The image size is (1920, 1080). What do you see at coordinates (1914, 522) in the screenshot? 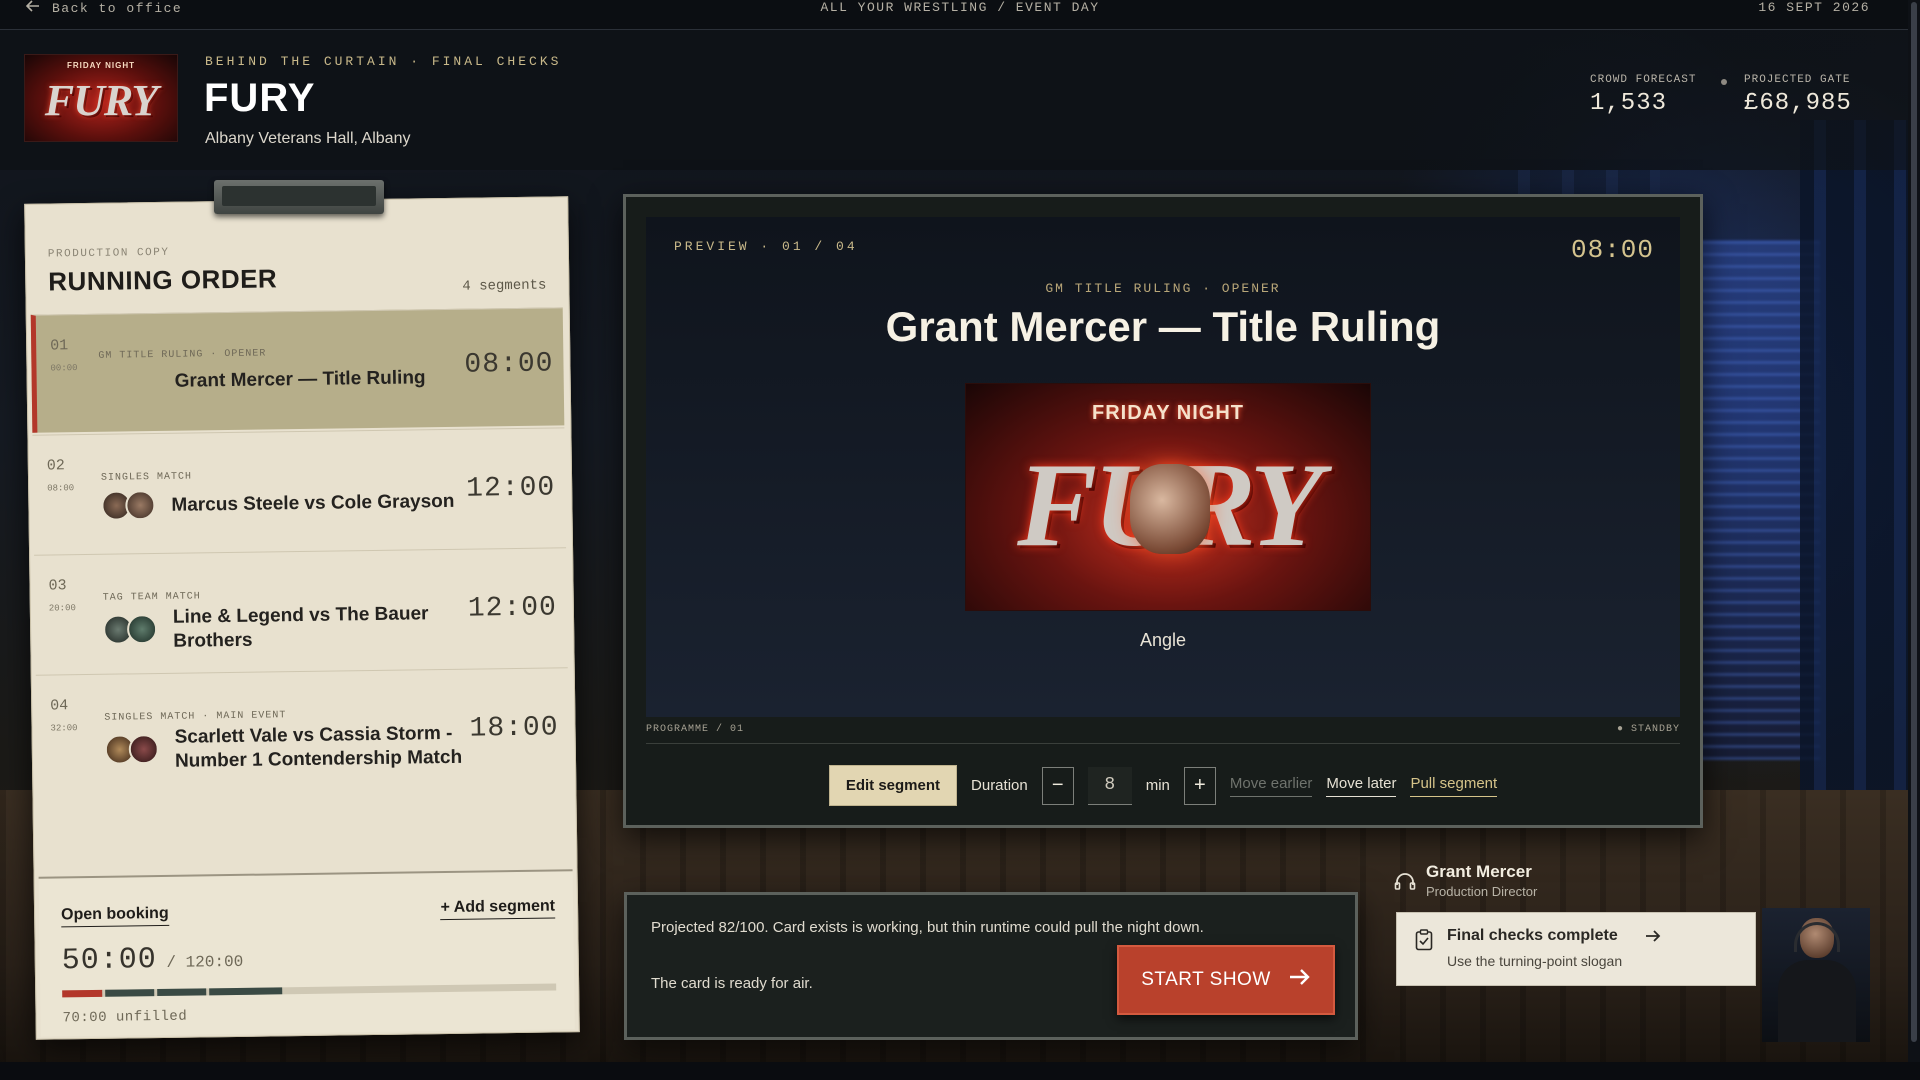
I see `scrollbar-thumb` at bounding box center [1914, 522].